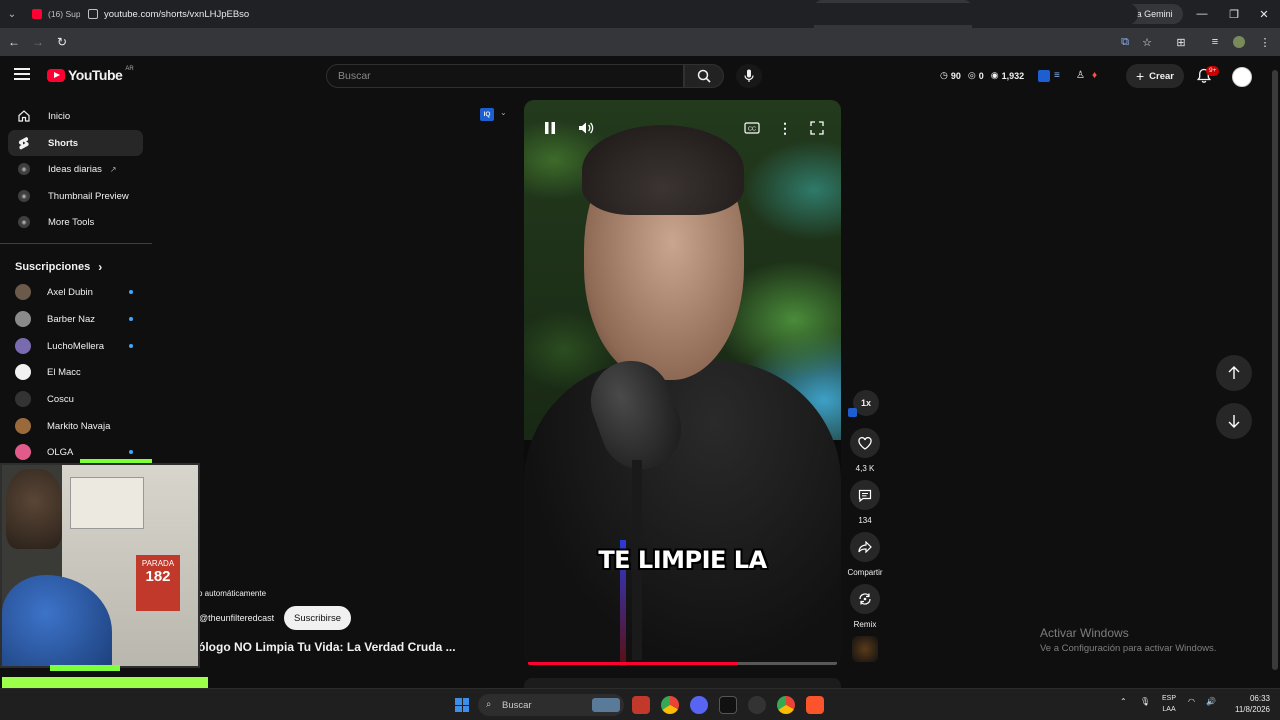 The width and height of the screenshot is (1280, 720). I want to click on taskbar-discord-icon, so click(699, 705).